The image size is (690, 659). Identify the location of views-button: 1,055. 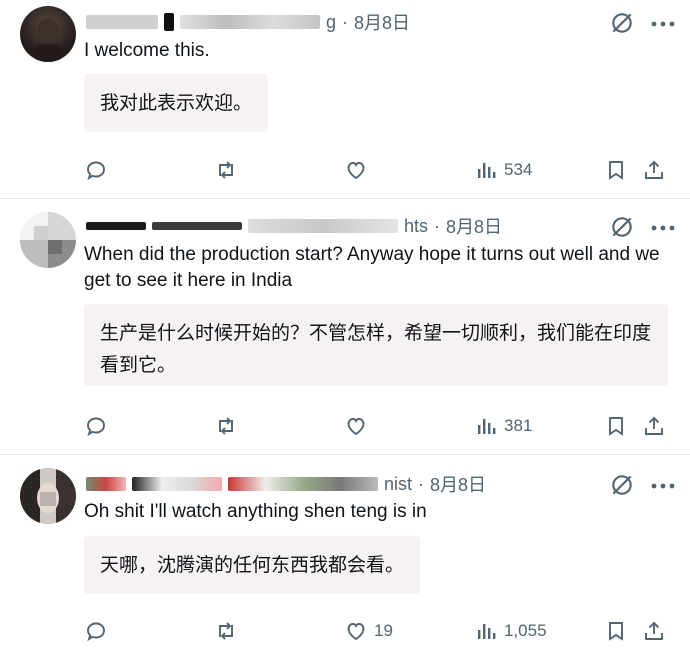
(510, 631).